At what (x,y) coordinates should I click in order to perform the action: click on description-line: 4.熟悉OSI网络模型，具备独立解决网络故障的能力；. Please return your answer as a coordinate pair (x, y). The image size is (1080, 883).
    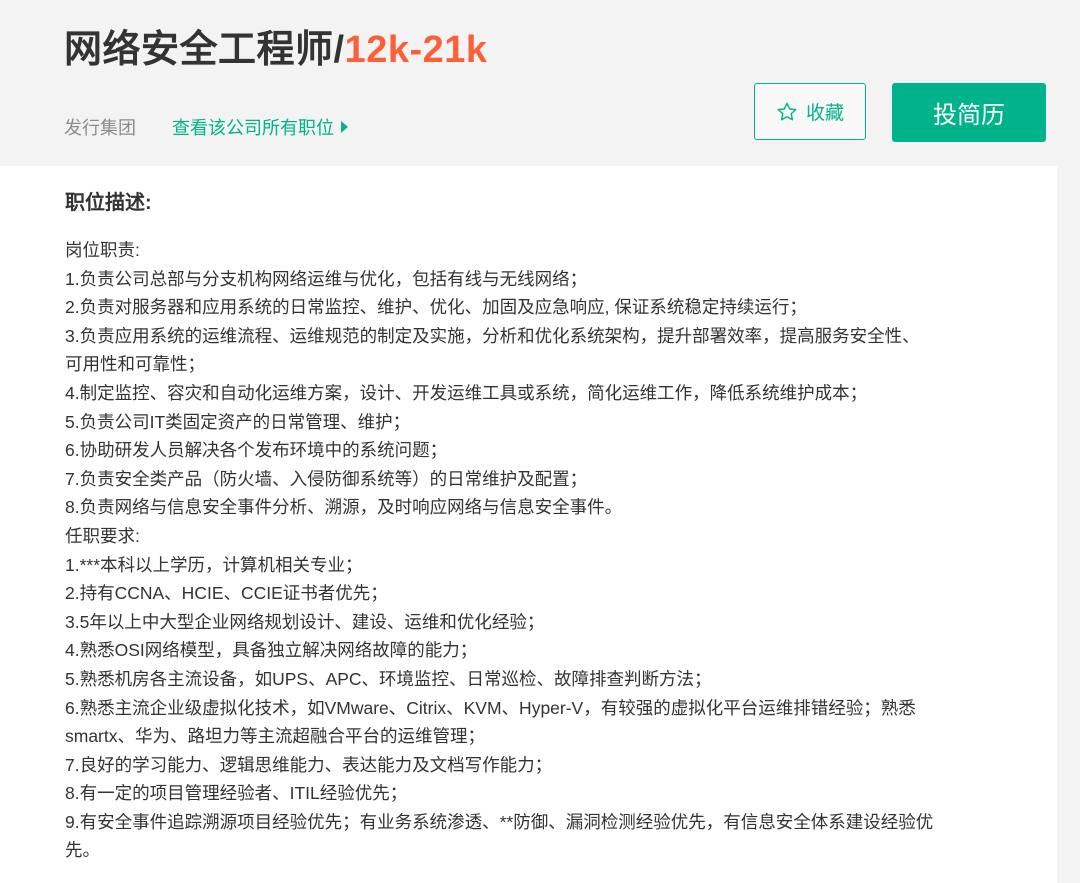
    Looking at the image, I should click on (271, 650).